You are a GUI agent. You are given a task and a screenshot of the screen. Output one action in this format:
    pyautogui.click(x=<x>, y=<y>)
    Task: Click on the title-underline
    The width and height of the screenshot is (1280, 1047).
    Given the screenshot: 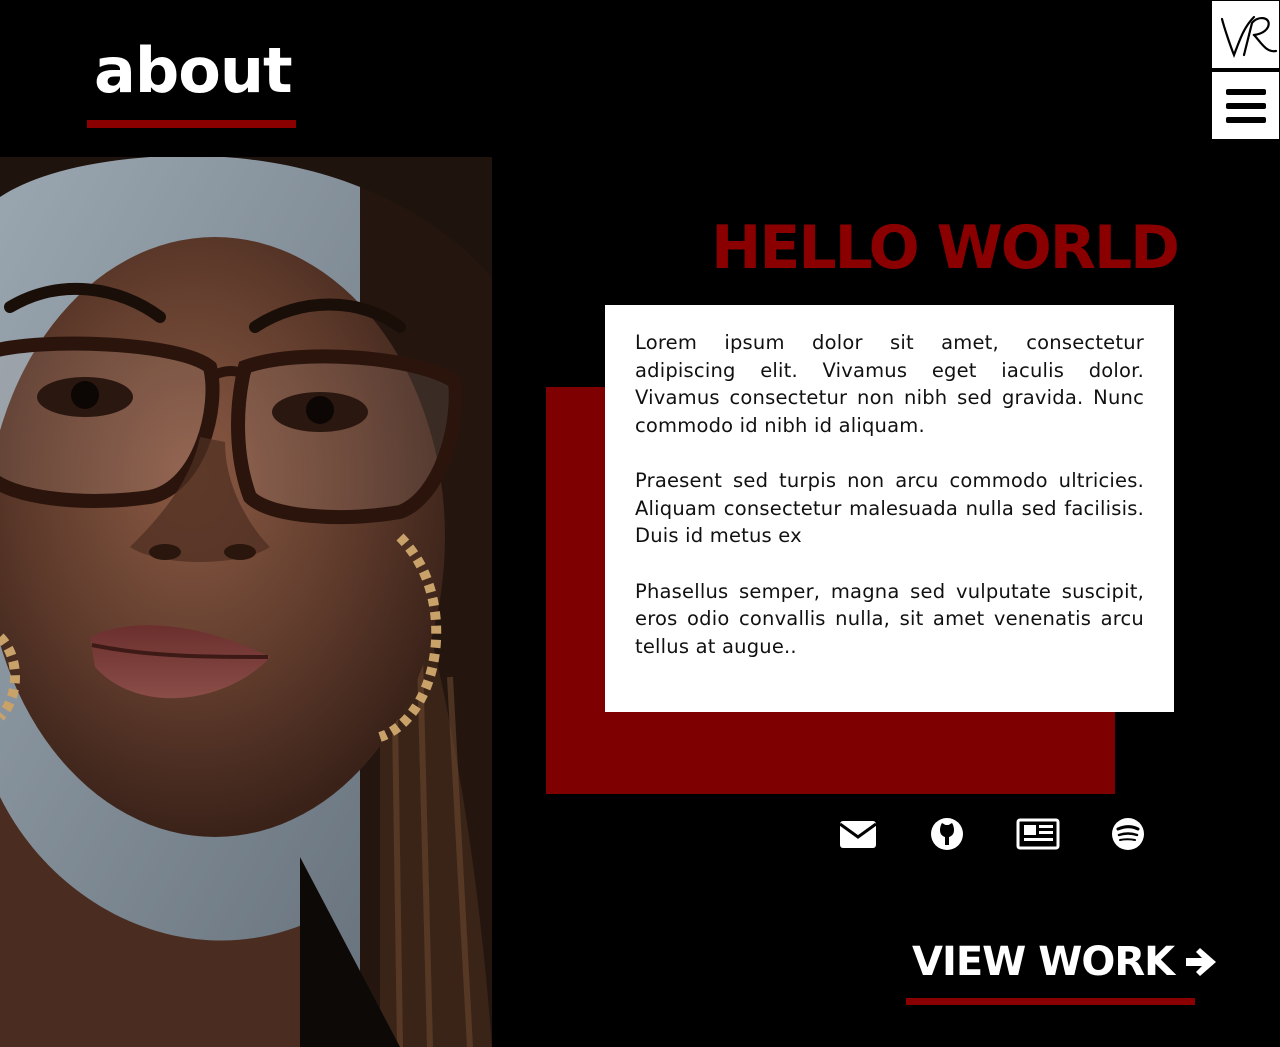 What is the action you would take?
    pyautogui.click(x=191, y=124)
    